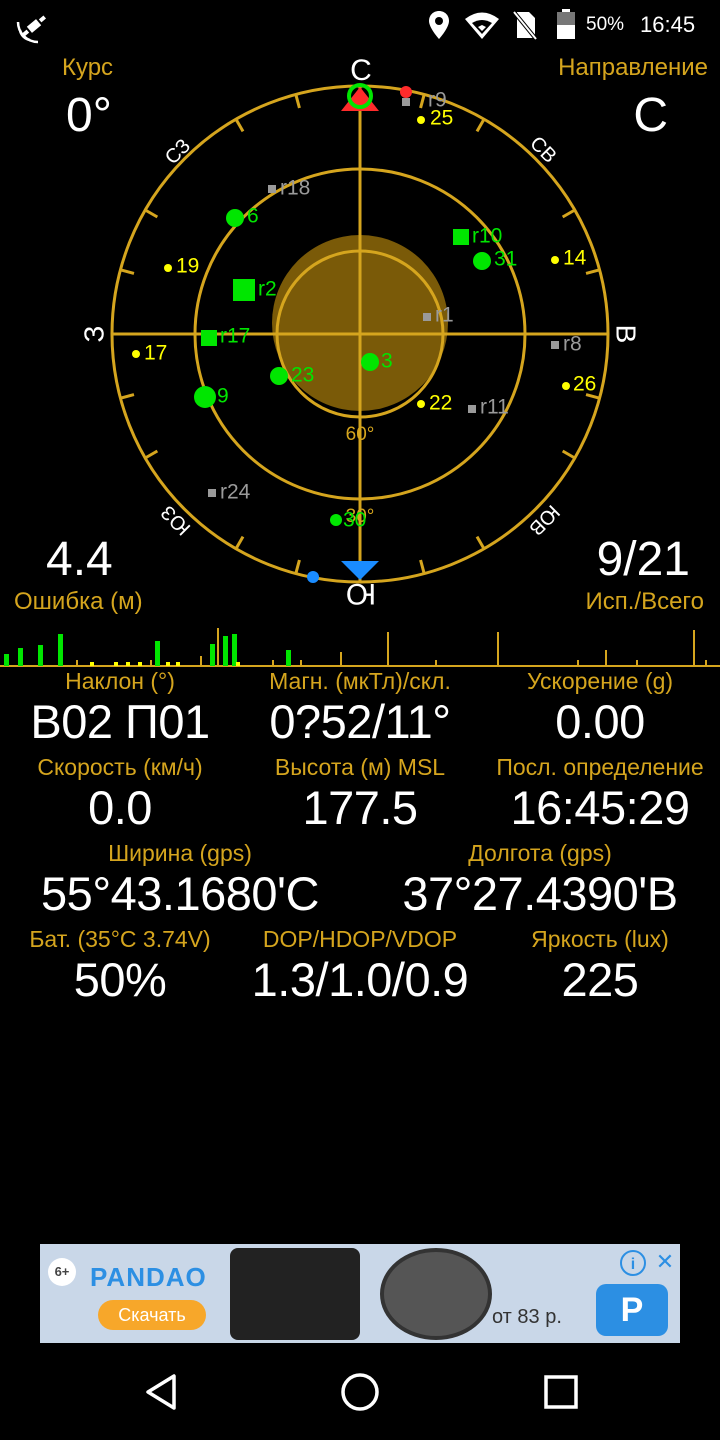  What do you see at coordinates (584, 384) in the screenshot?
I see `satellite-26-label: 26` at bounding box center [584, 384].